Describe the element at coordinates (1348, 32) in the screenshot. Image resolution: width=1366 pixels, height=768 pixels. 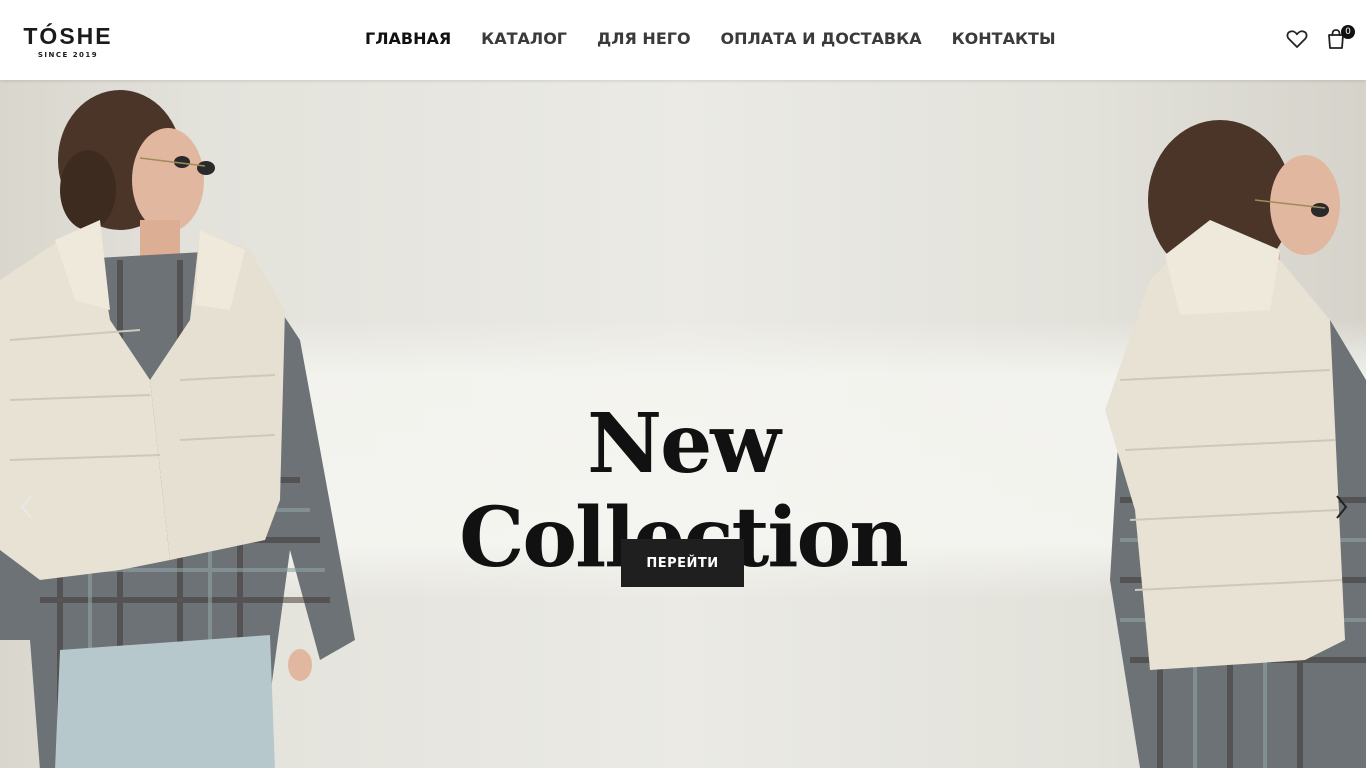
I see `cart-count-badge: 0` at that location.